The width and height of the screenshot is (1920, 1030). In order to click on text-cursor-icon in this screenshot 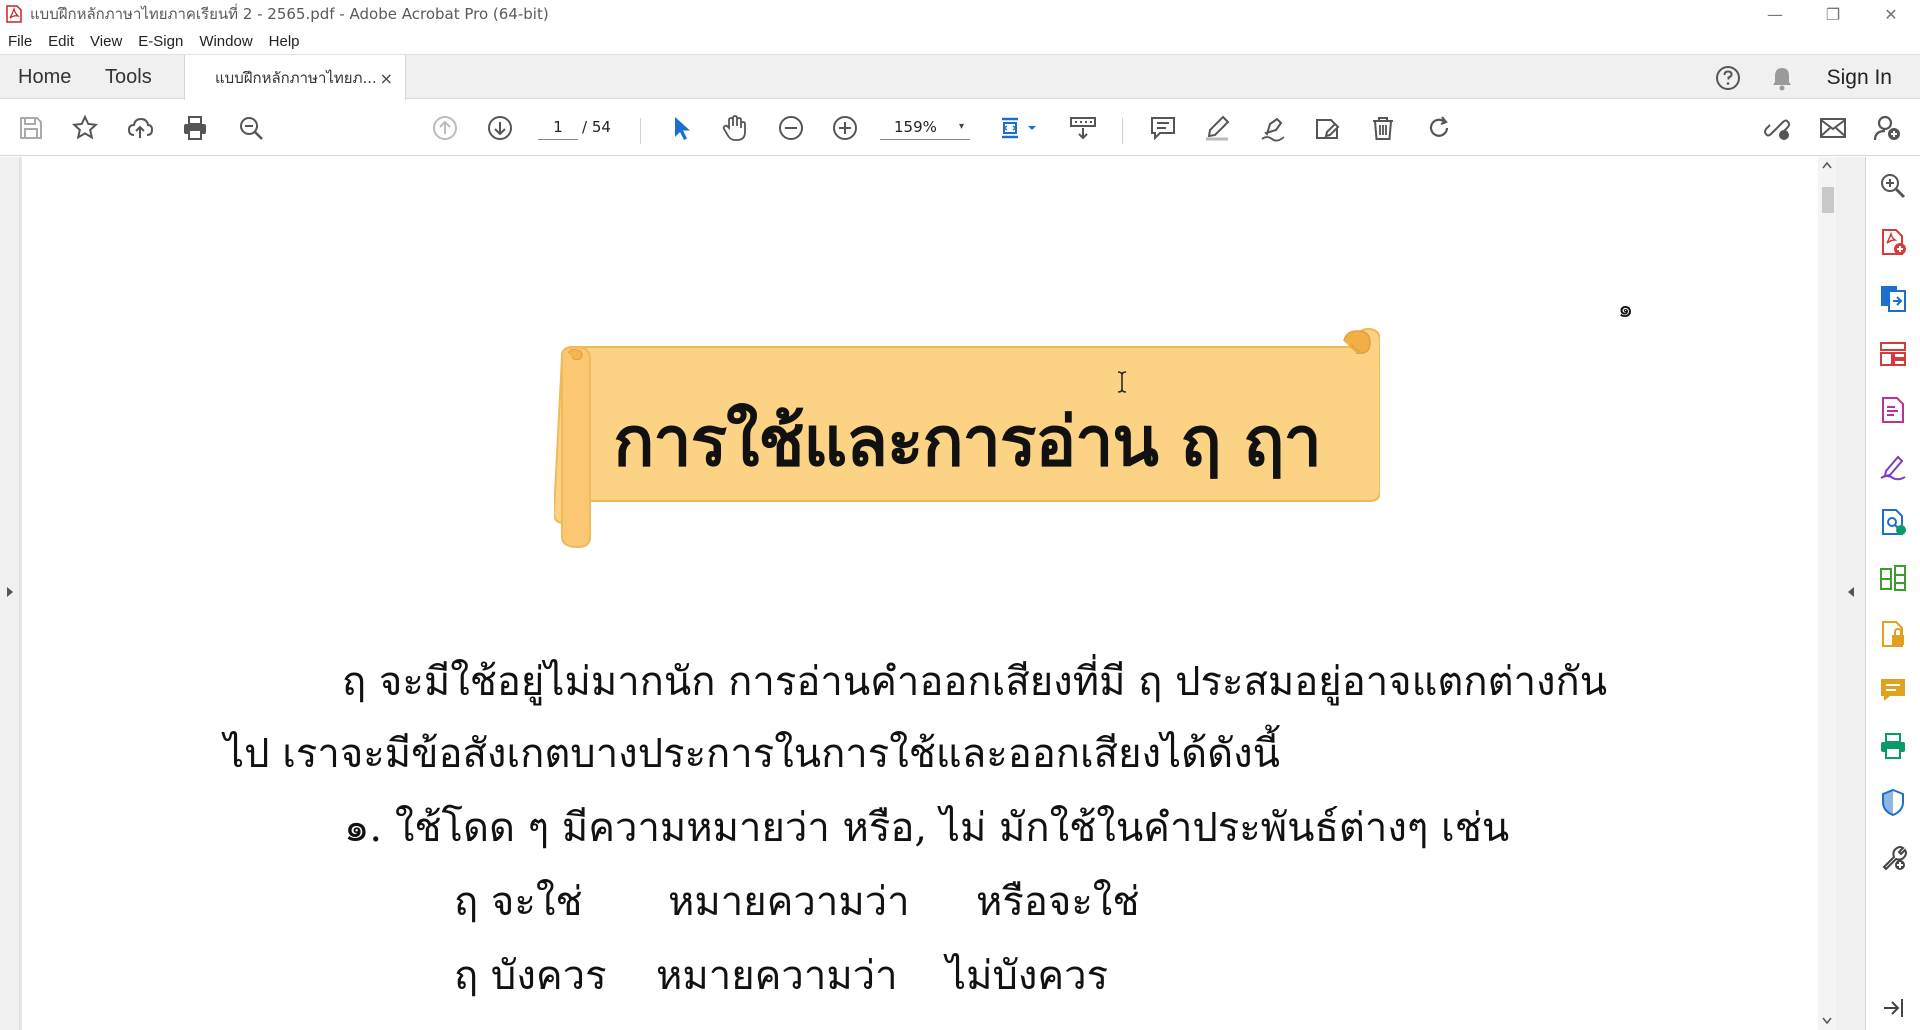, I will do `click(1122, 384)`.